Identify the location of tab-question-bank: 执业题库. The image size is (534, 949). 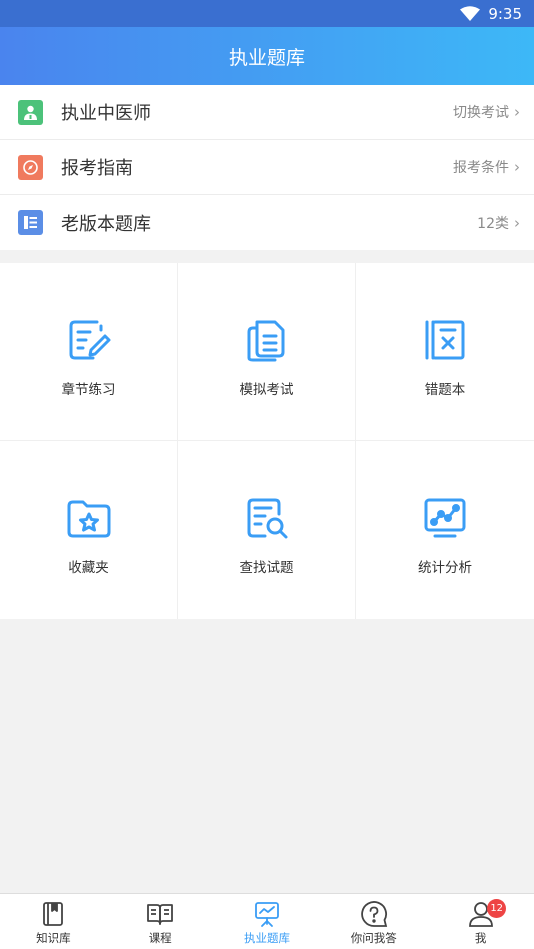
(267, 921).